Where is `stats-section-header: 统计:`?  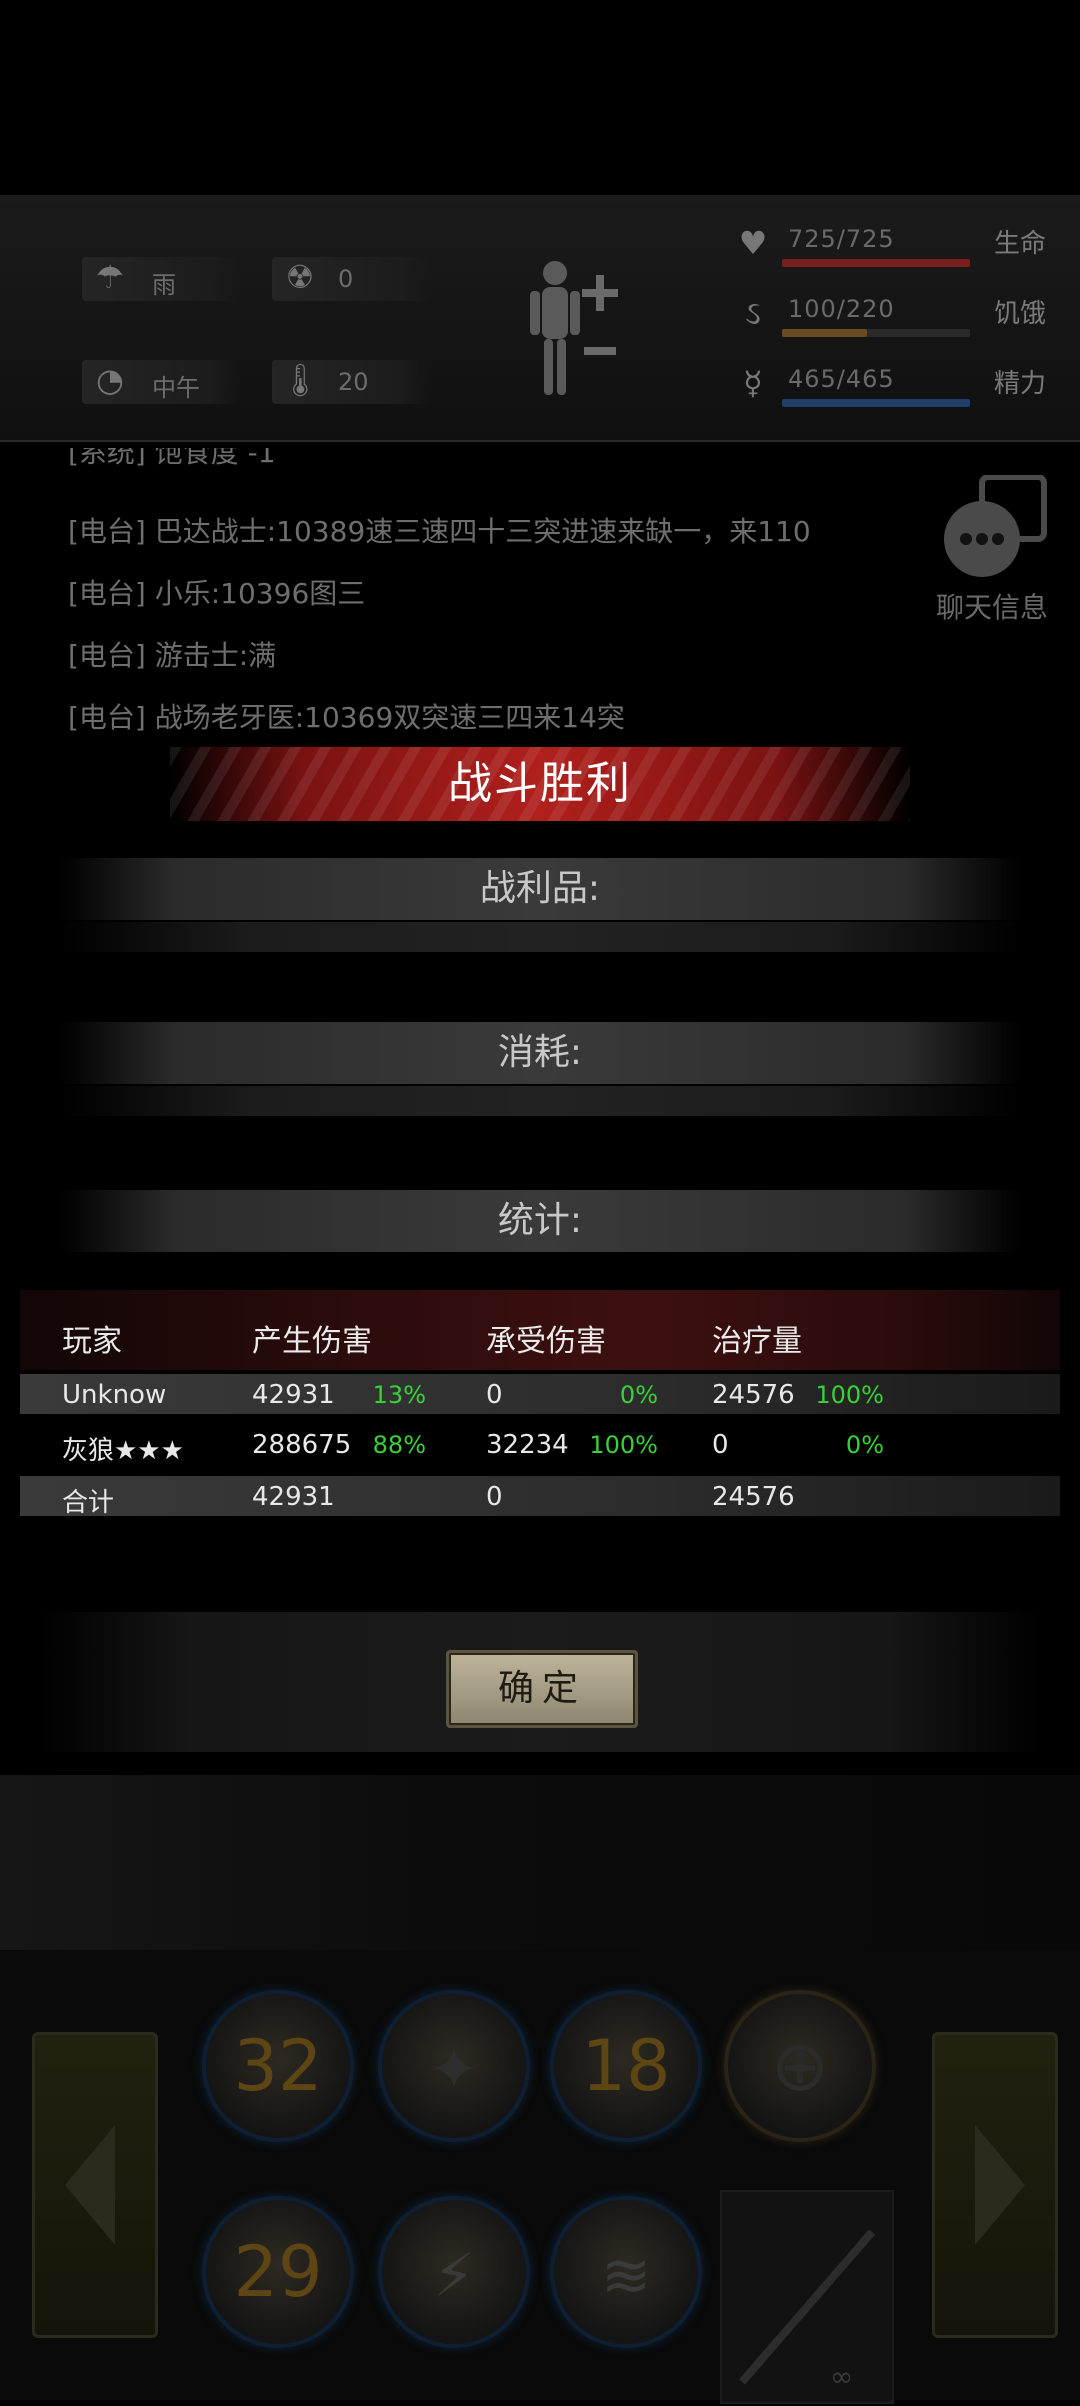
stats-section-header: 统计: is located at coordinates (540, 1221).